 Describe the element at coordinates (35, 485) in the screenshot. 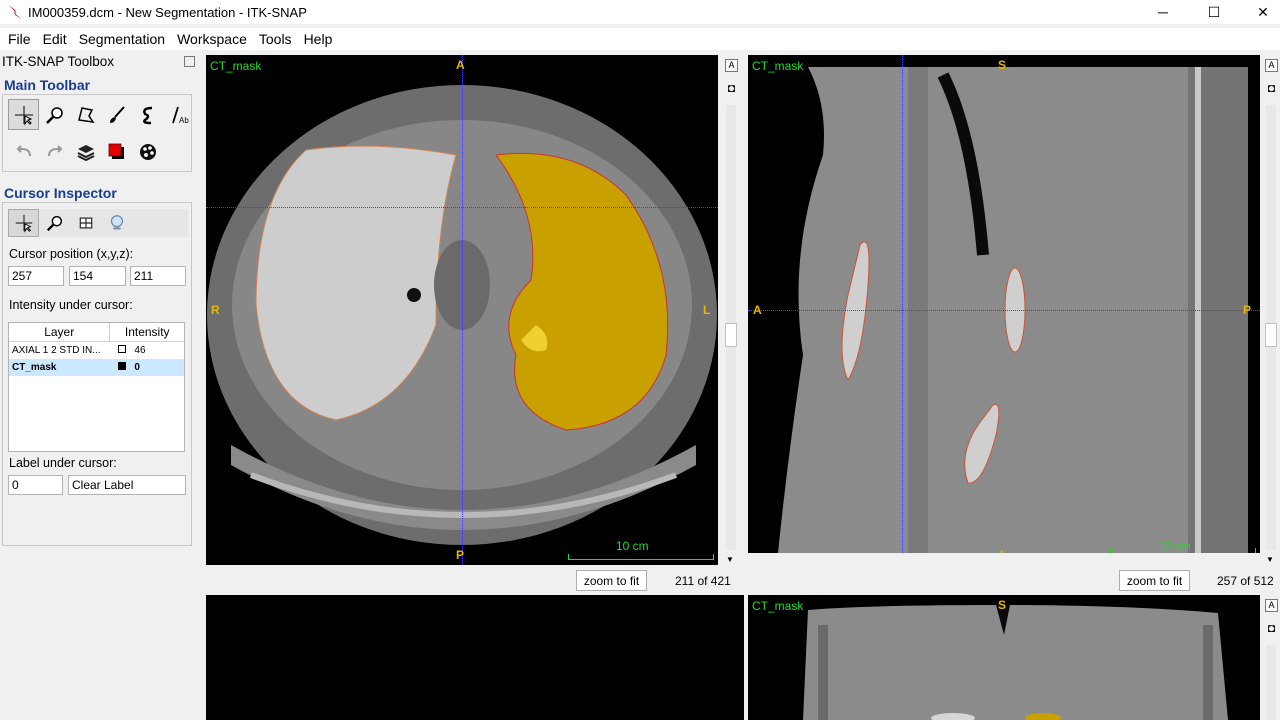

I see `label-value-field: 0` at that location.